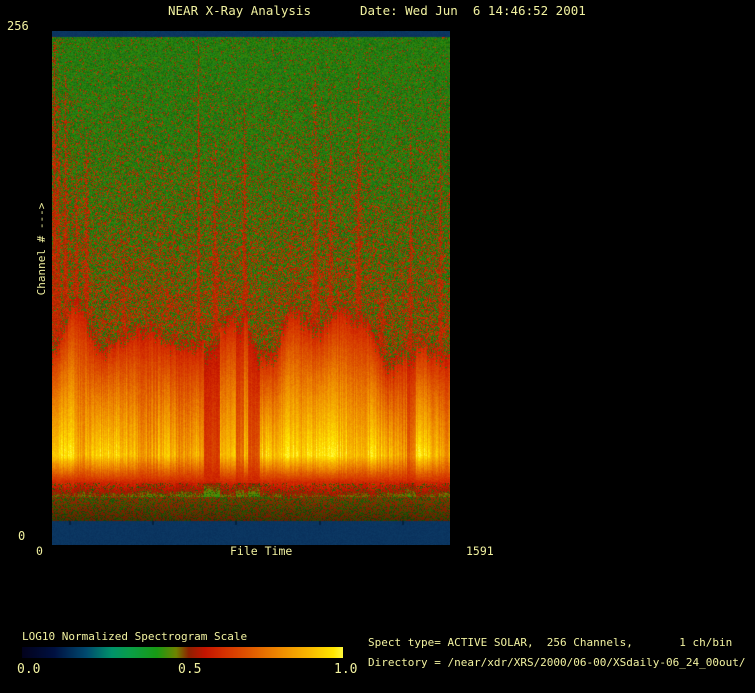 This screenshot has height=693, width=755. What do you see at coordinates (41, 249) in the screenshot?
I see `y-axis-title: Channel # --->` at bounding box center [41, 249].